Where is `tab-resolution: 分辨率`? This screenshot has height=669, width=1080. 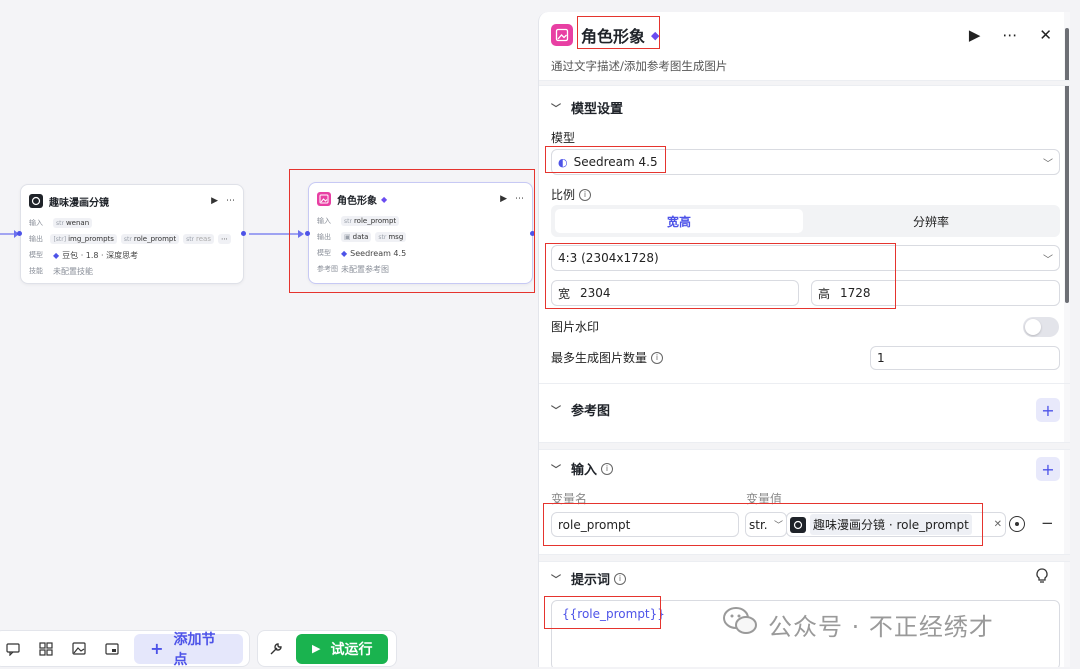
tab-resolution: 分辨率 is located at coordinates (931, 221).